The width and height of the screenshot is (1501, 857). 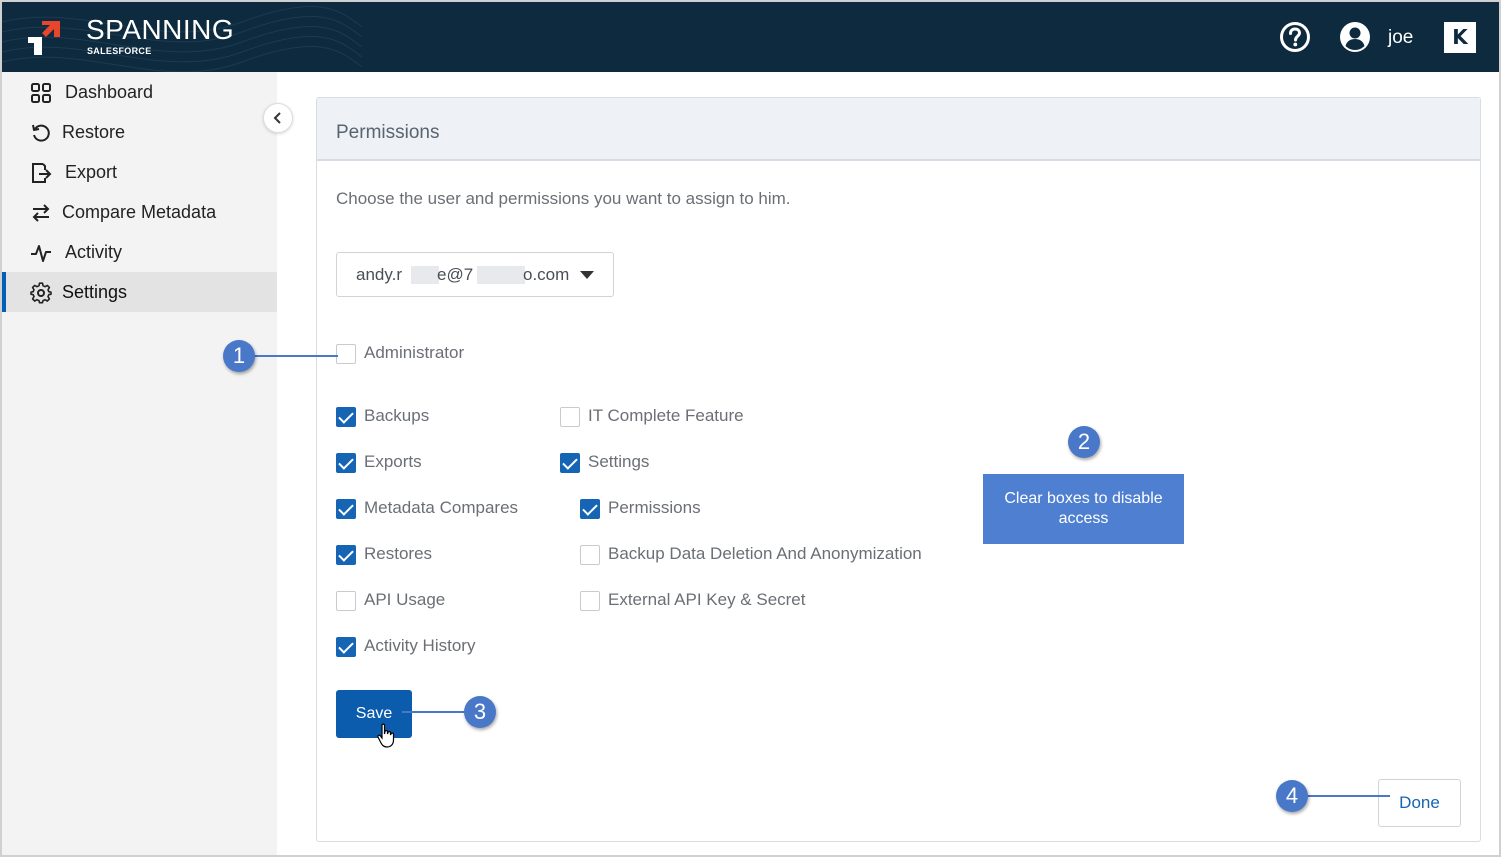 I want to click on sidebar-item-activity: Activity, so click(x=139, y=252).